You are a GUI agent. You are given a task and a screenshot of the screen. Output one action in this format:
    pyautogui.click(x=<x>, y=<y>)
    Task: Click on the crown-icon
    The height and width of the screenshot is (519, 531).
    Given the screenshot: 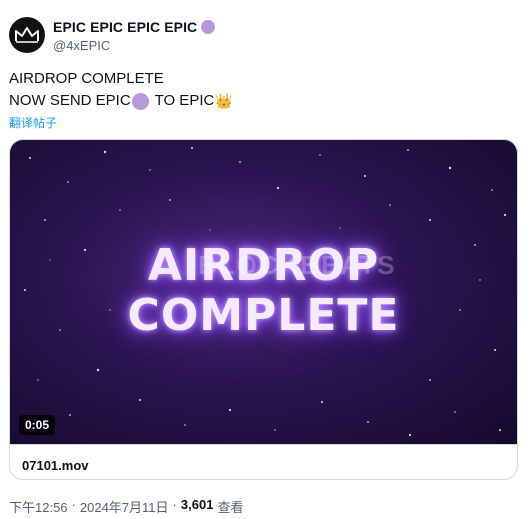 What is the action you would take?
    pyautogui.click(x=27, y=35)
    